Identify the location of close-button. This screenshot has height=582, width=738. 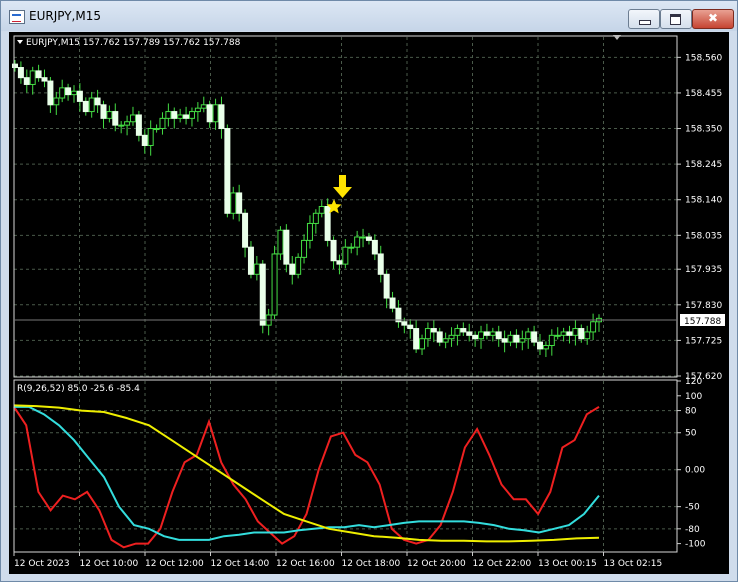
(713, 19).